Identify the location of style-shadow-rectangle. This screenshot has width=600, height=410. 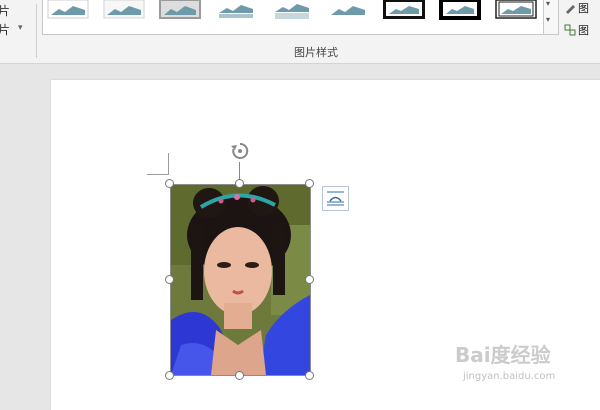
(180, 10).